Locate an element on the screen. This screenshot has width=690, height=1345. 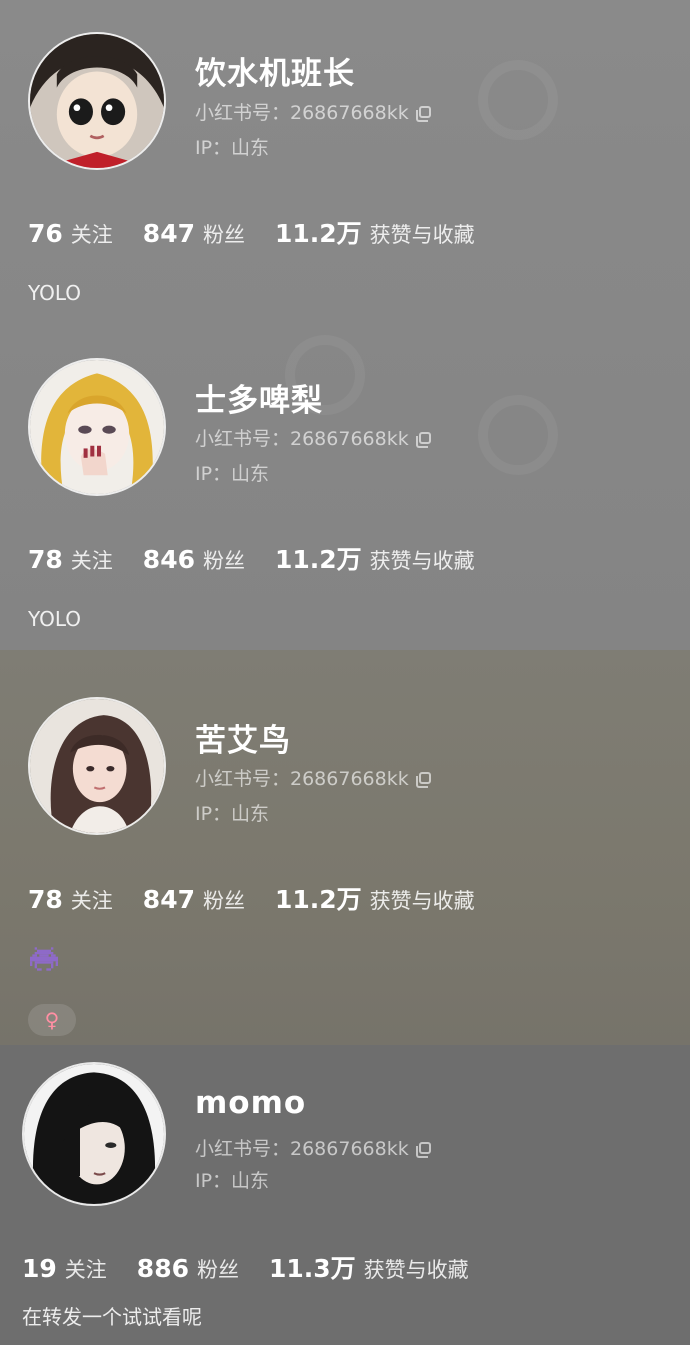
followers-count: 886 is located at coordinates (162, 1268).